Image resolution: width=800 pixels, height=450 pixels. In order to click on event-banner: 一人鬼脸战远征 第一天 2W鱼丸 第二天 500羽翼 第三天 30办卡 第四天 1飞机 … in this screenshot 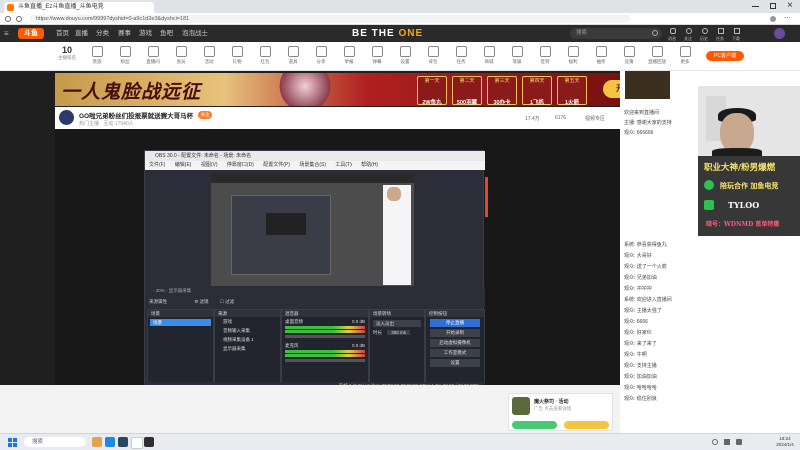, I will do `click(337, 89)`.